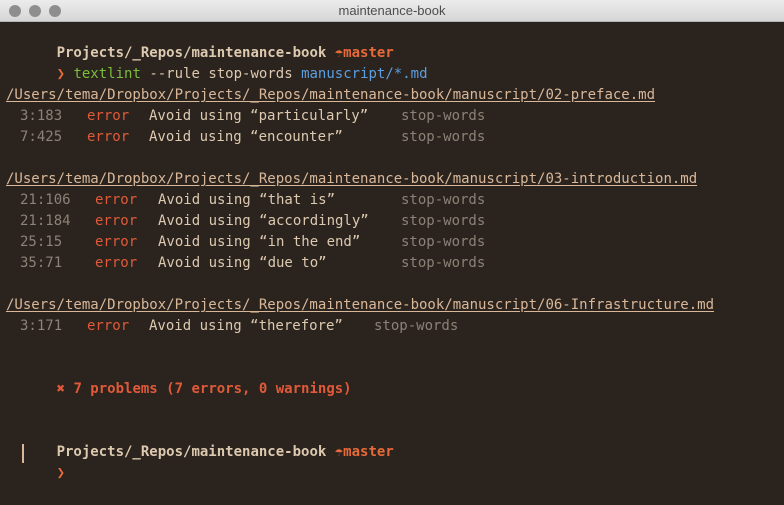 Image resolution: width=784 pixels, height=505 pixels. What do you see at coordinates (246, 326) in the screenshot?
I see `issue-message: Avoid using “therefore”` at bounding box center [246, 326].